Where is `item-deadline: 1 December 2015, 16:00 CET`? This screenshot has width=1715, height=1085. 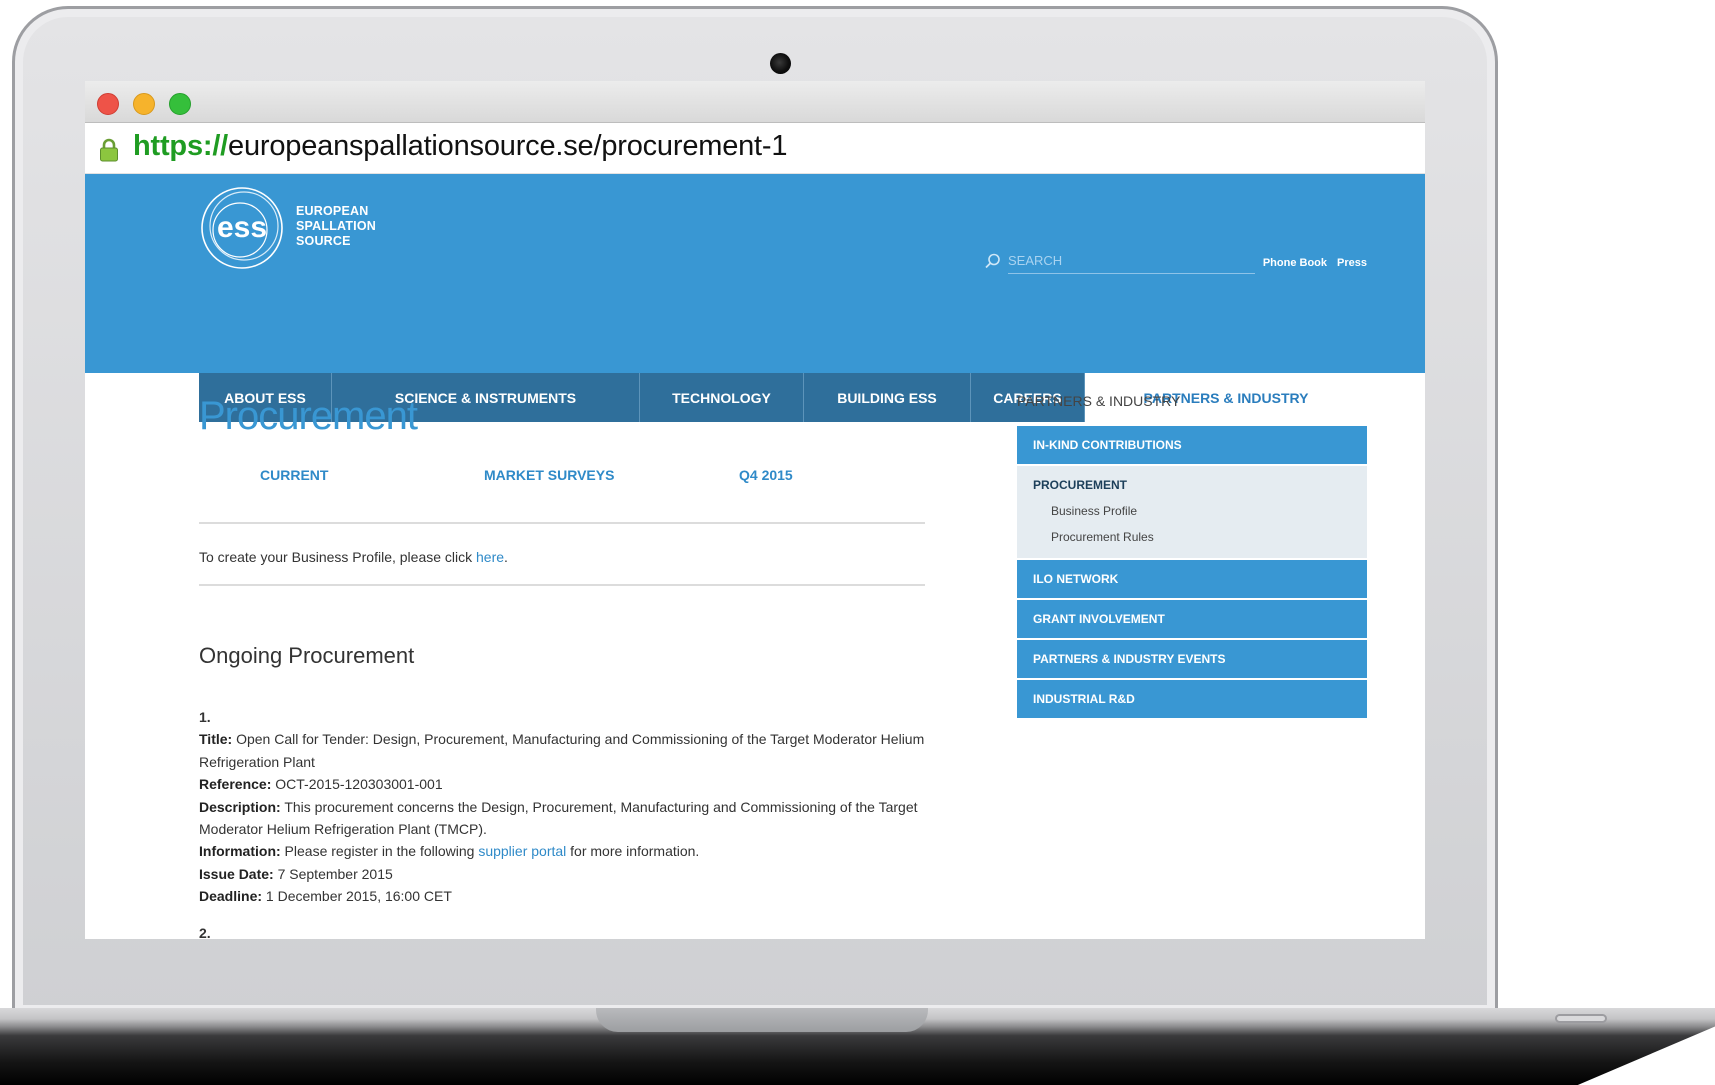 item-deadline: 1 December 2015, 16:00 CET is located at coordinates (357, 896).